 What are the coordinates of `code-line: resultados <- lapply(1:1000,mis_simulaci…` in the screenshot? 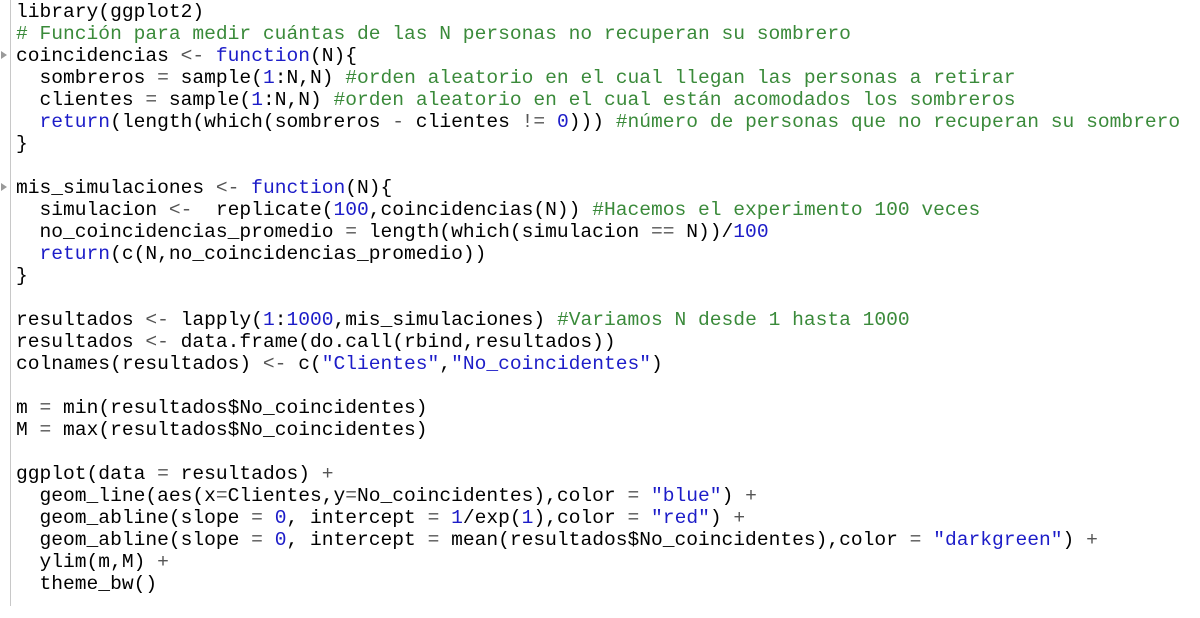 It's located at (608, 320).